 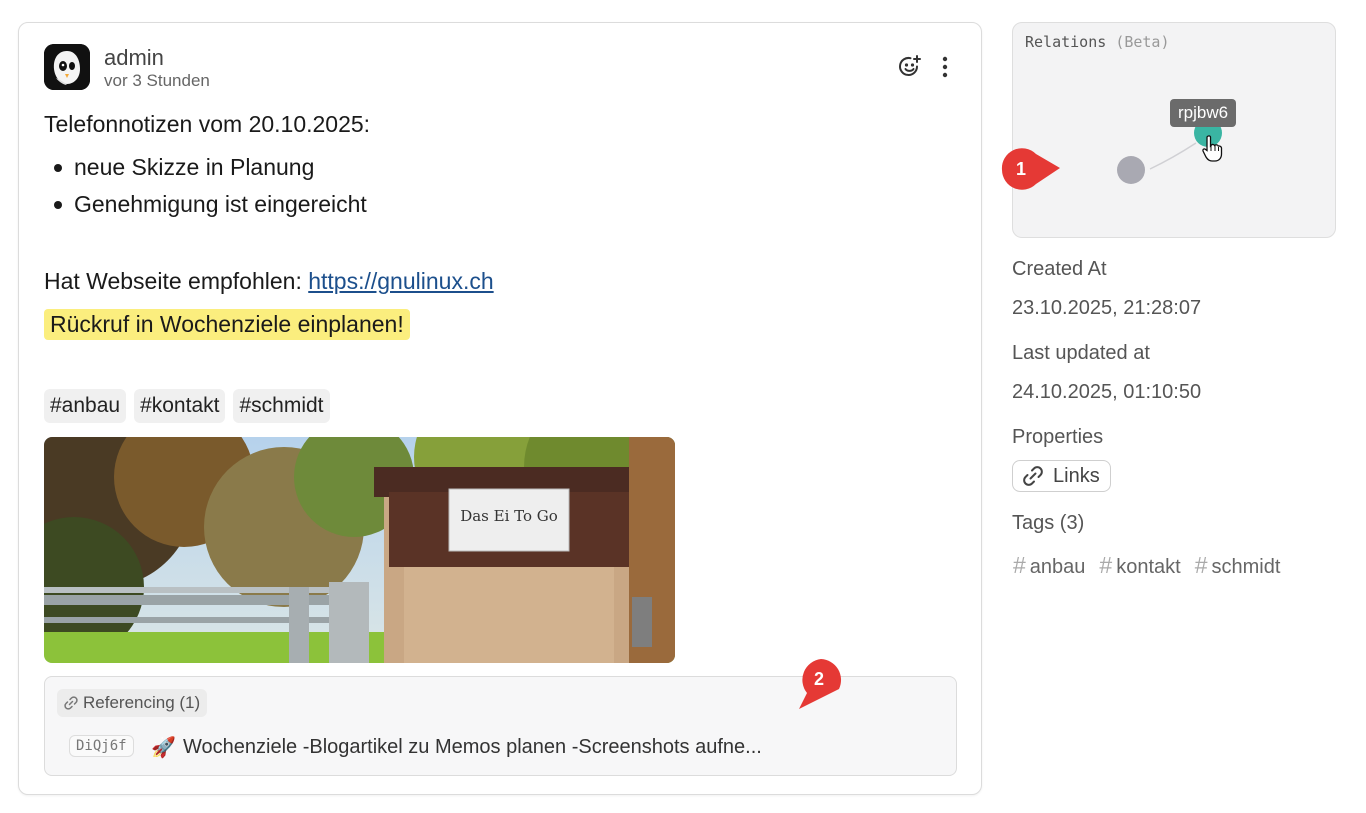 I want to click on add-reaction-icon, so click(x=910, y=67).